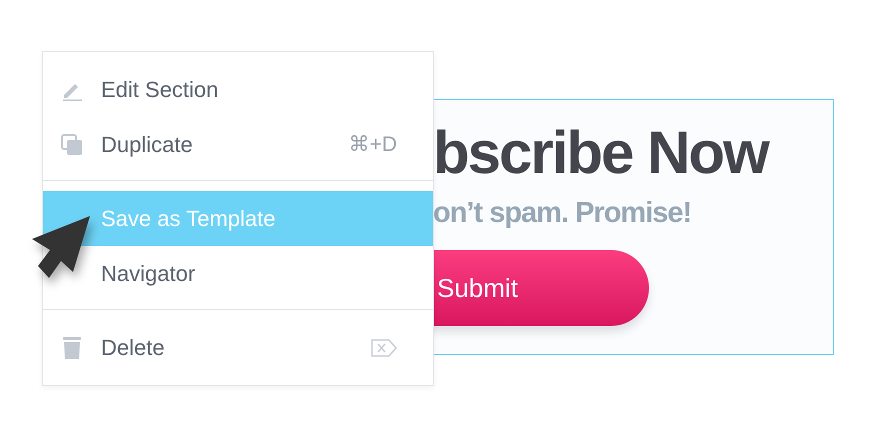 The height and width of the screenshot is (440, 880). What do you see at coordinates (72, 145) in the screenshot?
I see `copy-icon` at bounding box center [72, 145].